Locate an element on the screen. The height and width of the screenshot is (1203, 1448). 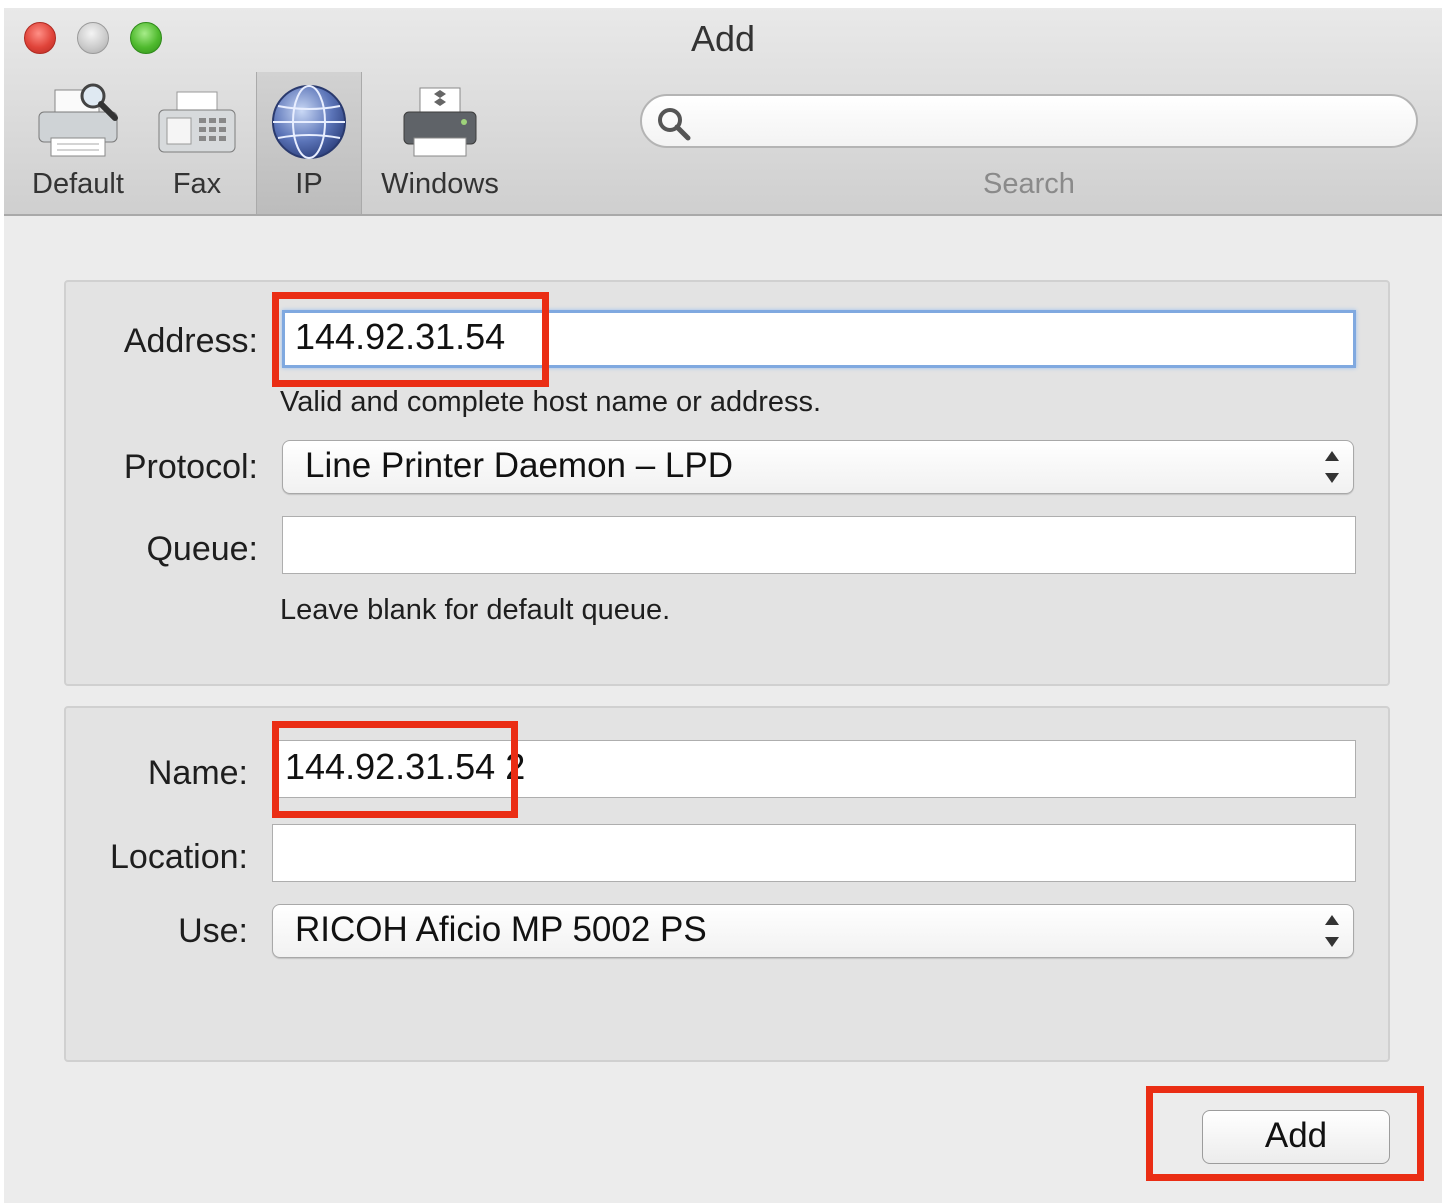
default-printer-icon is located at coordinates (78, 124).